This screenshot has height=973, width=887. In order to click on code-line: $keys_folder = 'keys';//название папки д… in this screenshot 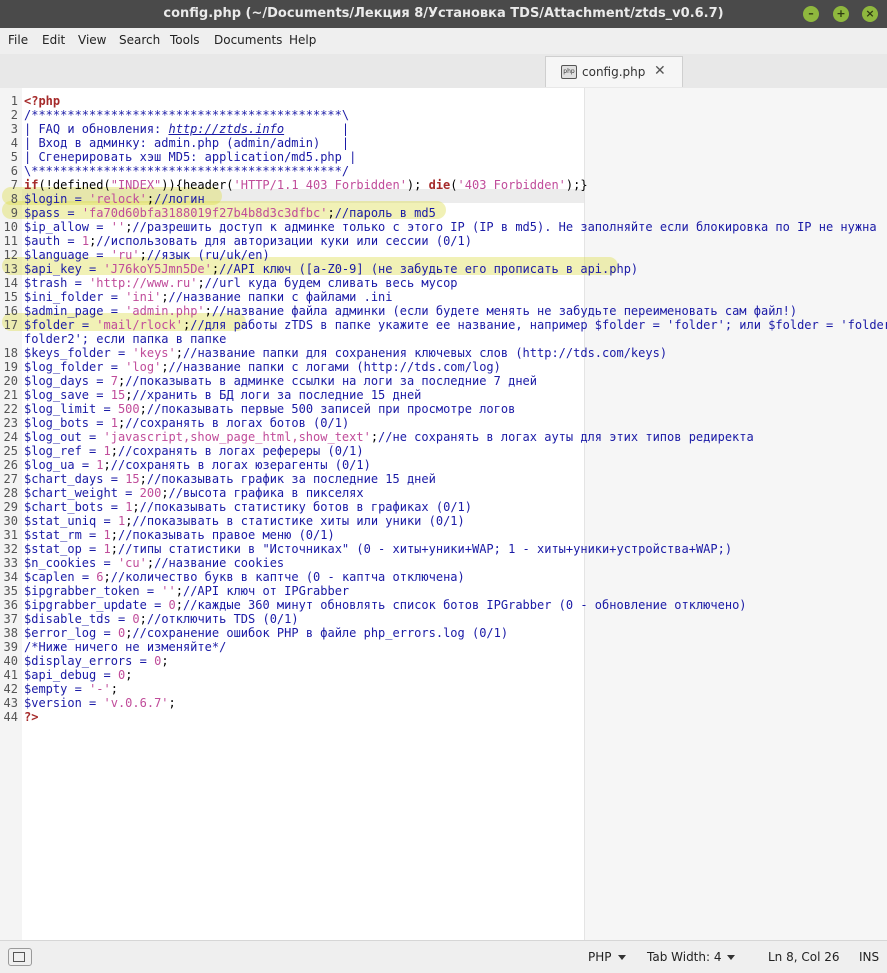, I will do `click(346, 353)`.